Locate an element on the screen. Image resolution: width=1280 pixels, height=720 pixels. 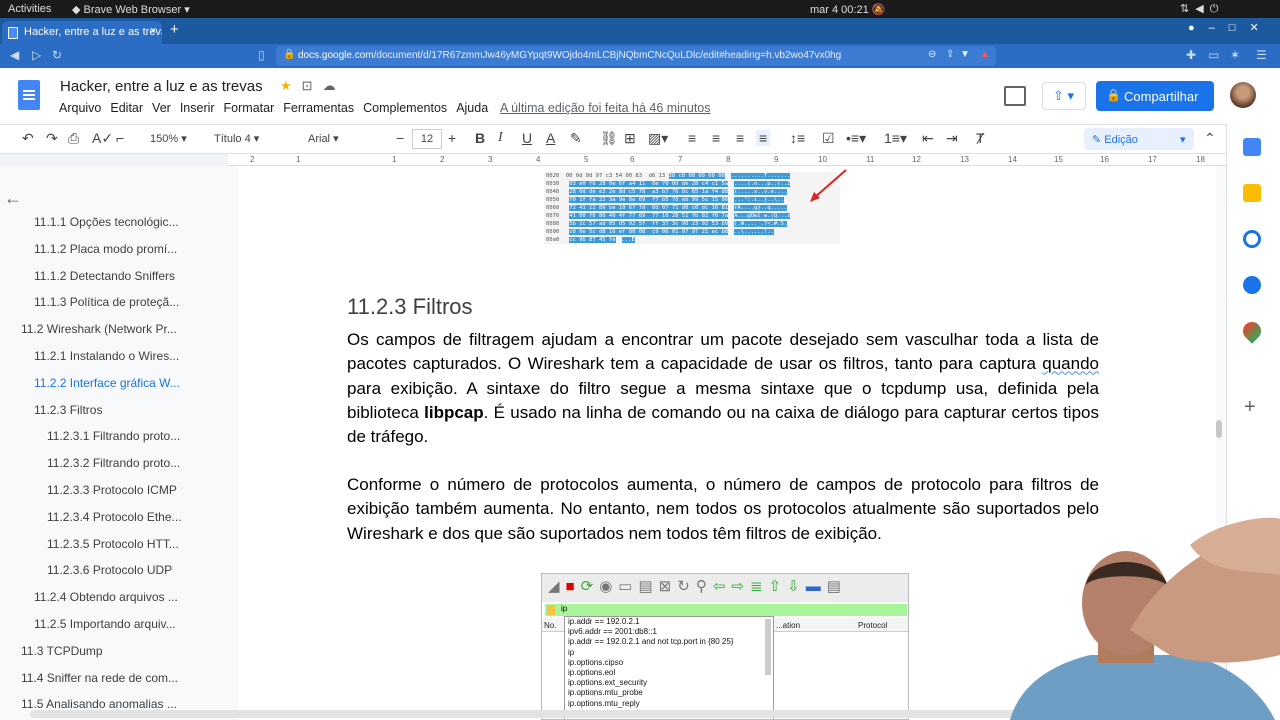
increase-font-icon: + is located at coordinates (452, 138).